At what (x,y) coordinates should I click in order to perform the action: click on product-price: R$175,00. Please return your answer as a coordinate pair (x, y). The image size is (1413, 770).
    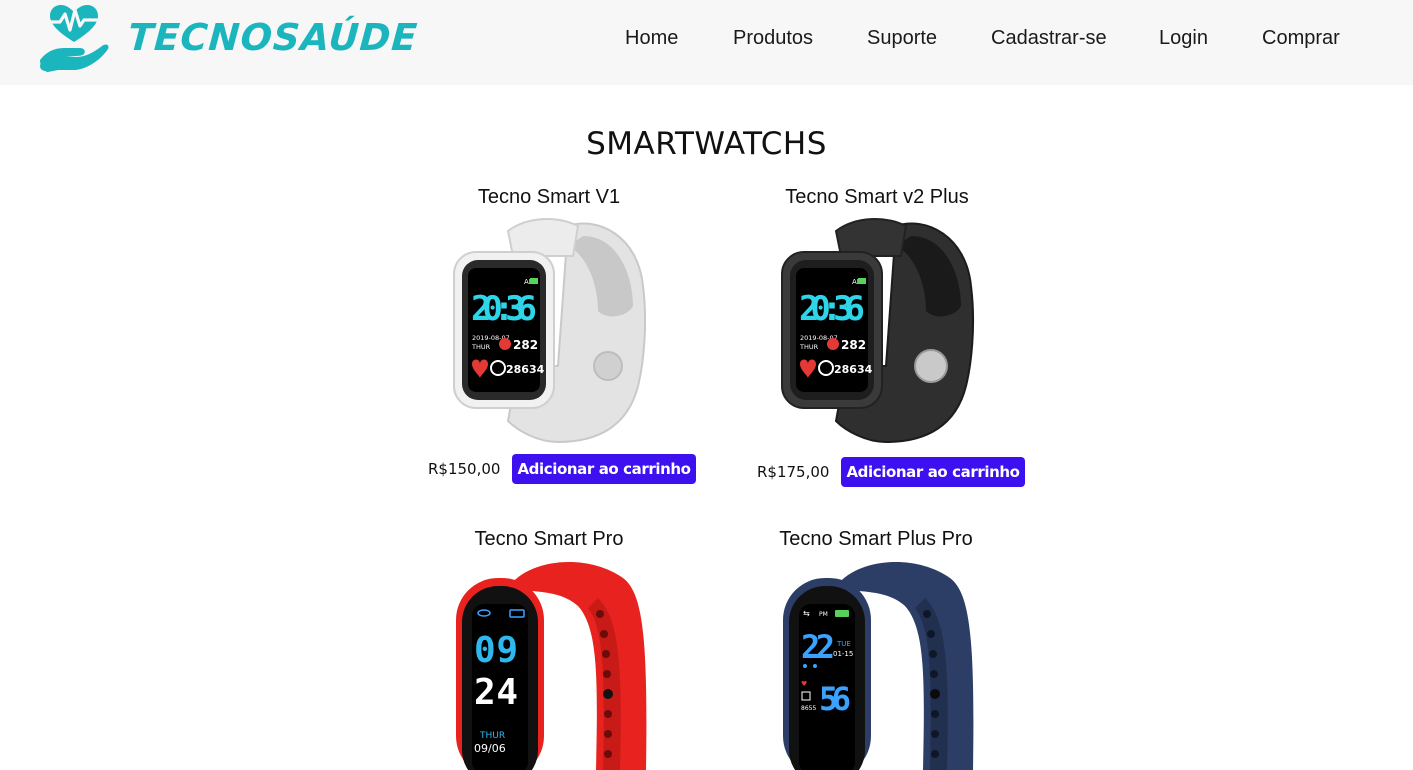
    Looking at the image, I should click on (793, 472).